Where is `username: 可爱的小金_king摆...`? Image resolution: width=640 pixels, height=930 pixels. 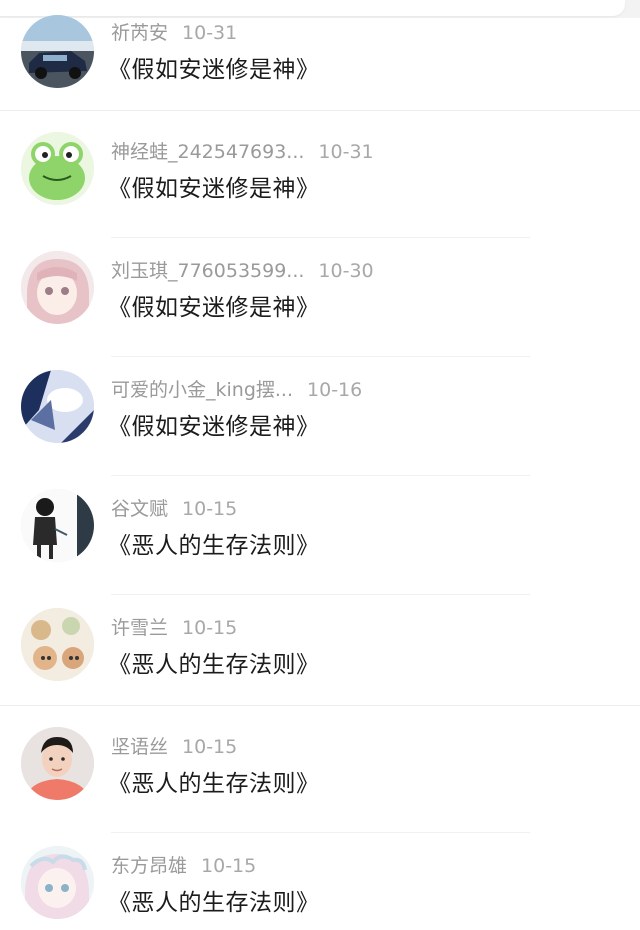
username: 可爱的小金_king摆... is located at coordinates (202, 390).